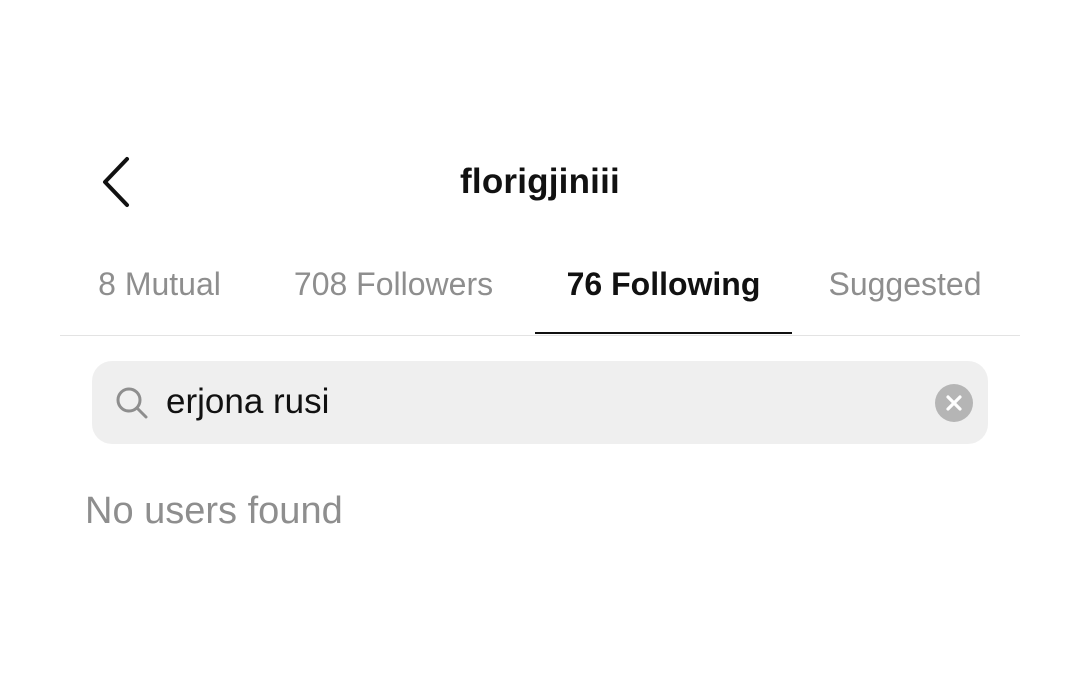 The image size is (1080, 695). I want to click on header: florigjiniii, so click(540, 183).